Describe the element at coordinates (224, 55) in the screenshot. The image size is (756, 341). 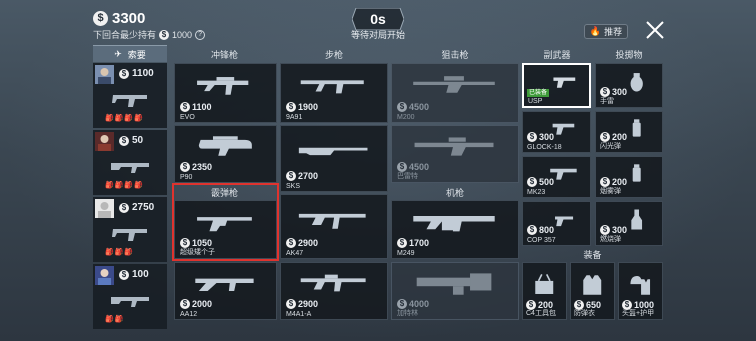
I see `category-smg: 冲锋枪` at that location.